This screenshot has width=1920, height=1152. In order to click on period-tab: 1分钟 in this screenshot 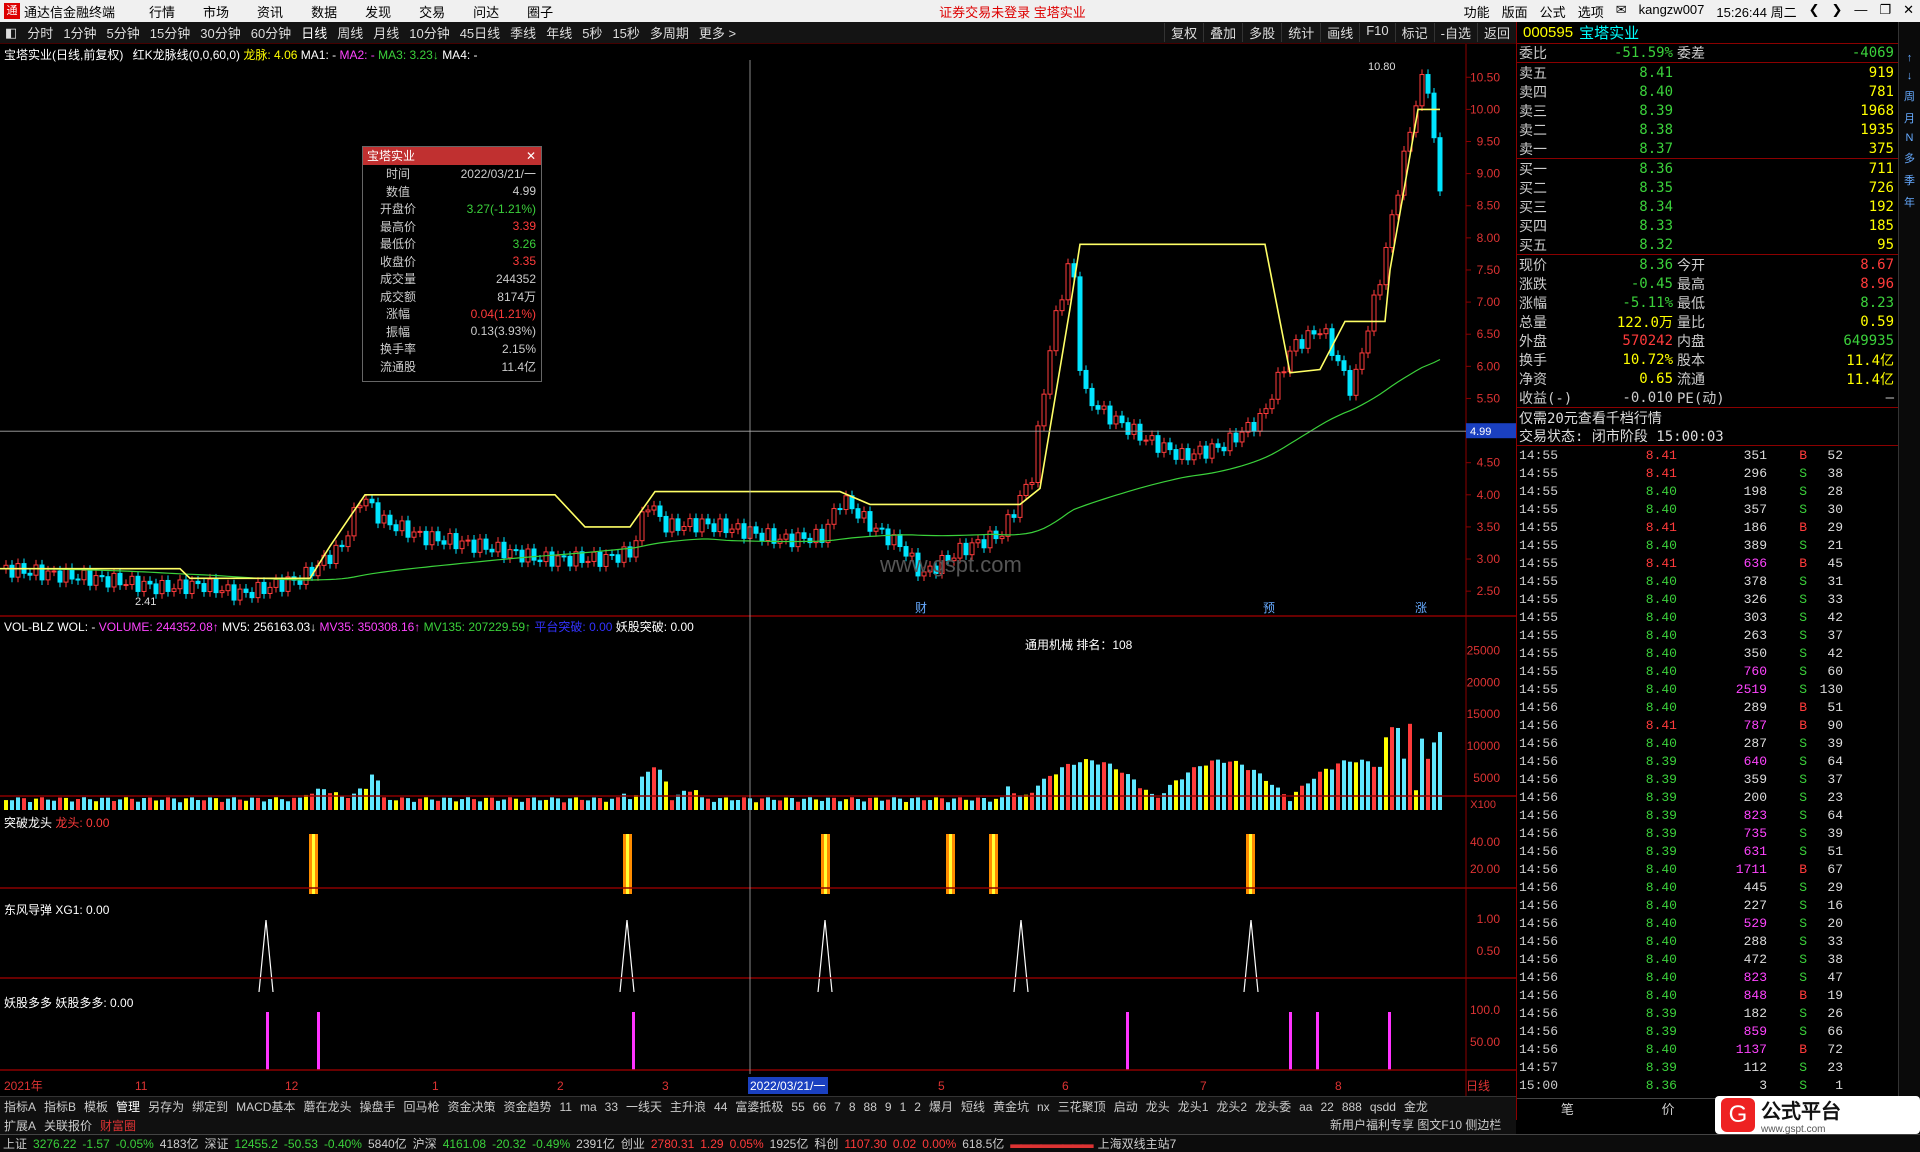, I will do `click(79, 32)`.